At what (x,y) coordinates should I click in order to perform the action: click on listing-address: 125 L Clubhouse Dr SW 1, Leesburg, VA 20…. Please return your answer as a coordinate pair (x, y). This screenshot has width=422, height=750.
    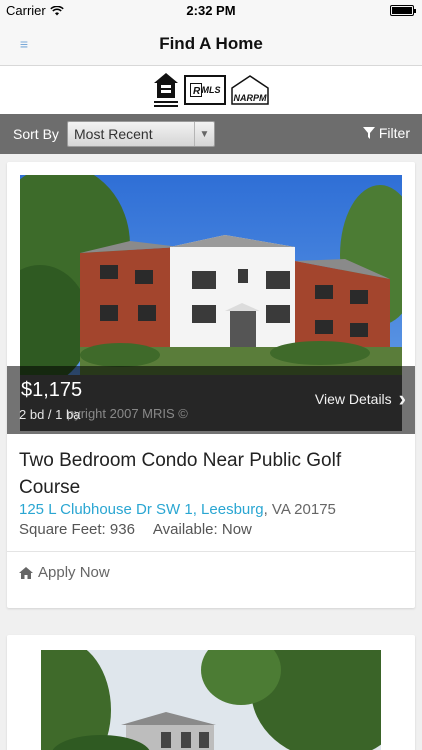
    Looking at the image, I should click on (177, 509).